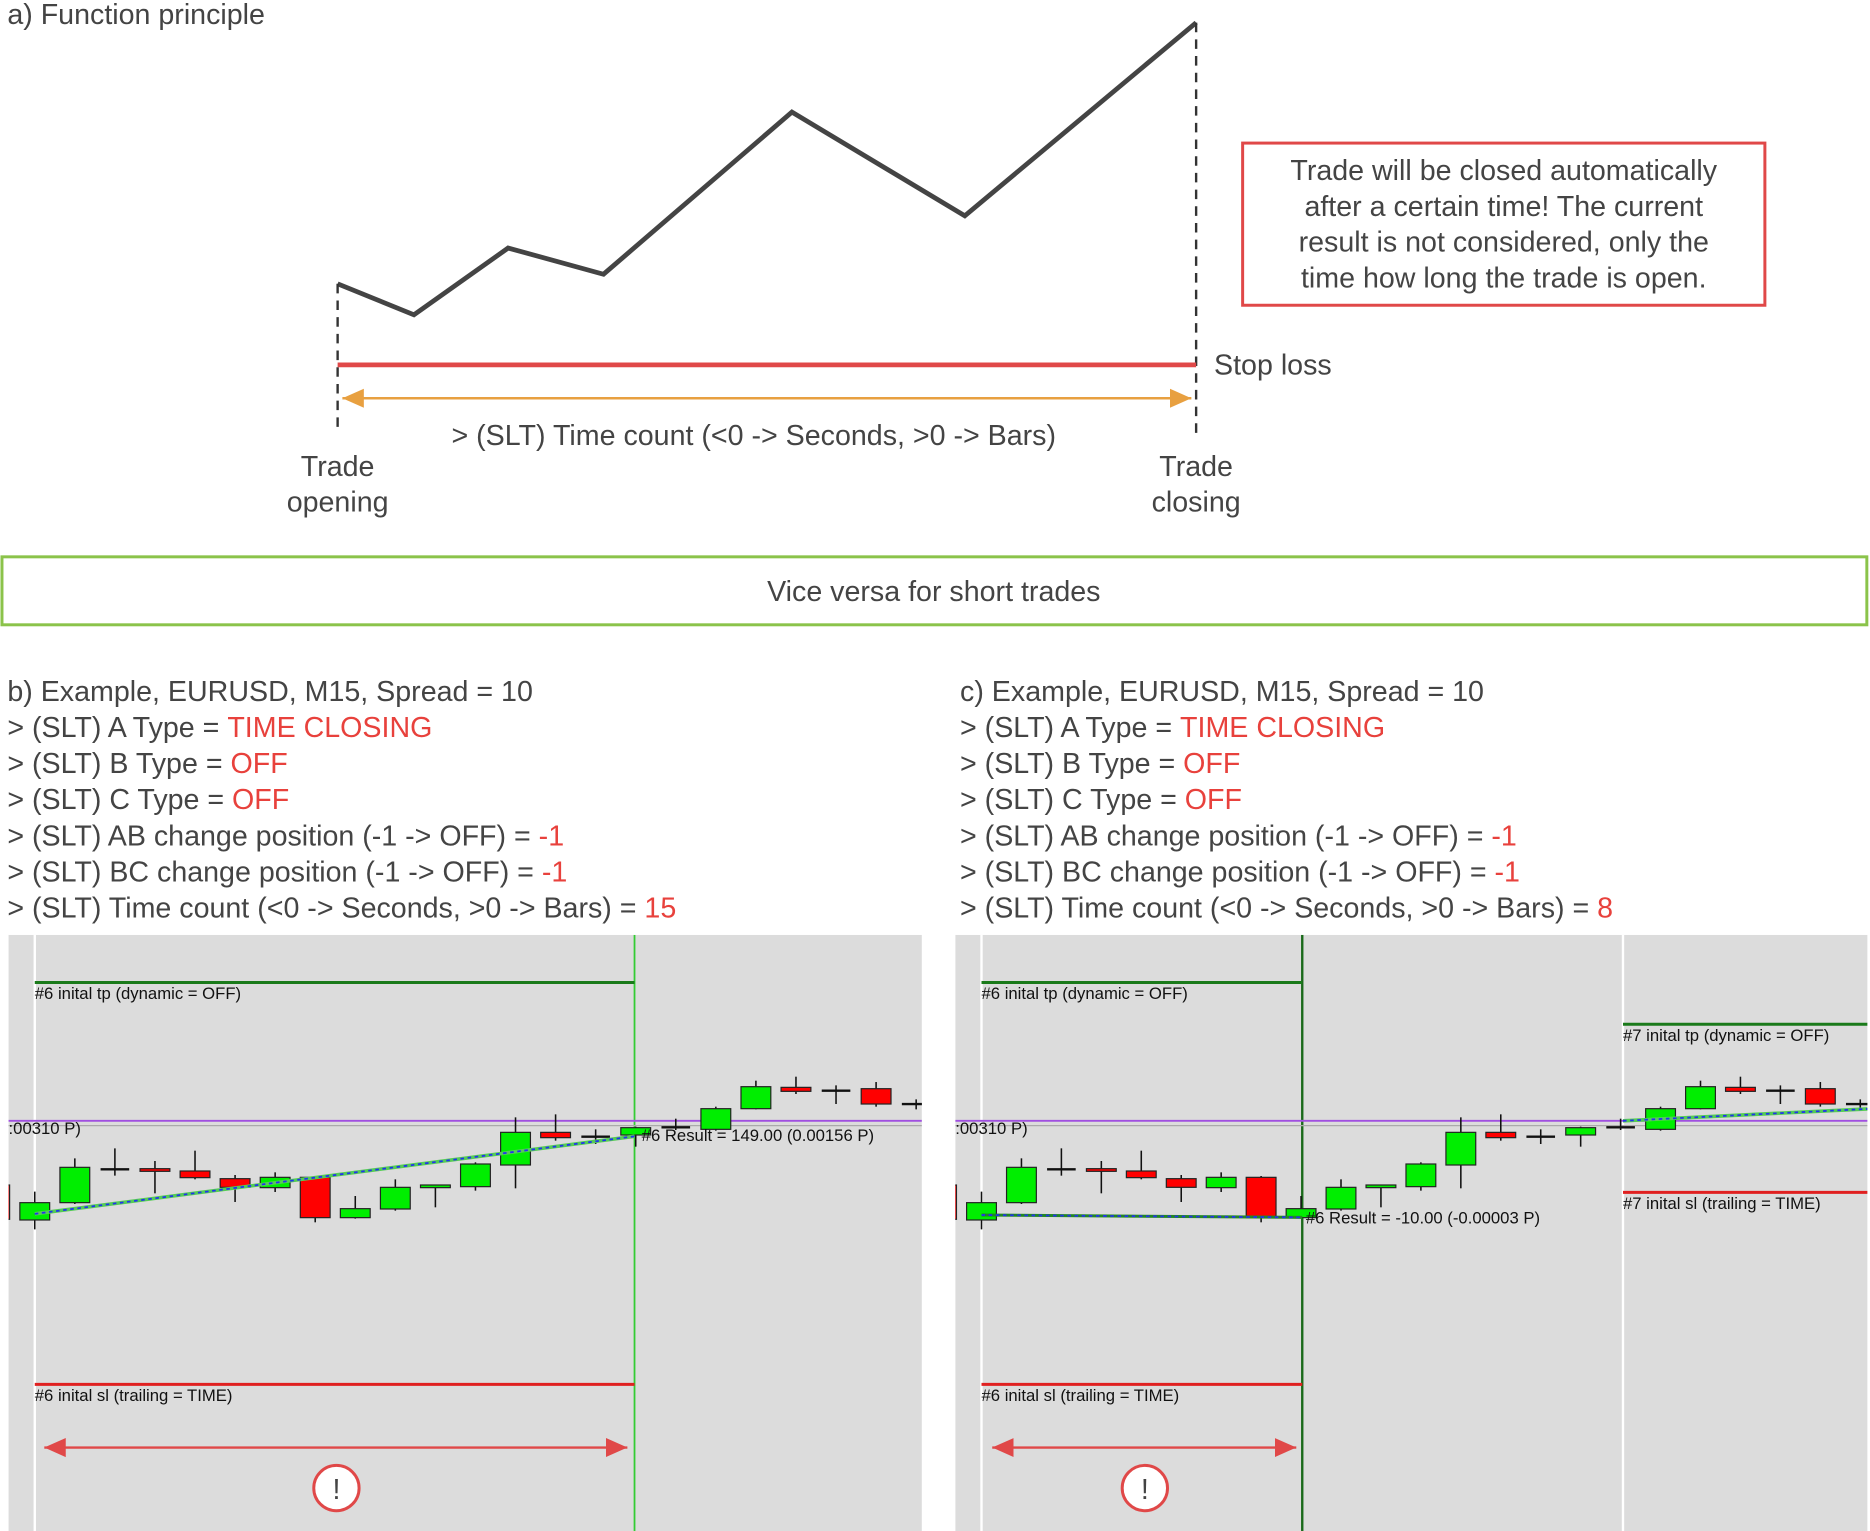 This screenshot has width=1870, height=1531. What do you see at coordinates (270, 692) in the screenshot?
I see `example-heading: b) Example, EURUSD, M15, Spread = 10` at bounding box center [270, 692].